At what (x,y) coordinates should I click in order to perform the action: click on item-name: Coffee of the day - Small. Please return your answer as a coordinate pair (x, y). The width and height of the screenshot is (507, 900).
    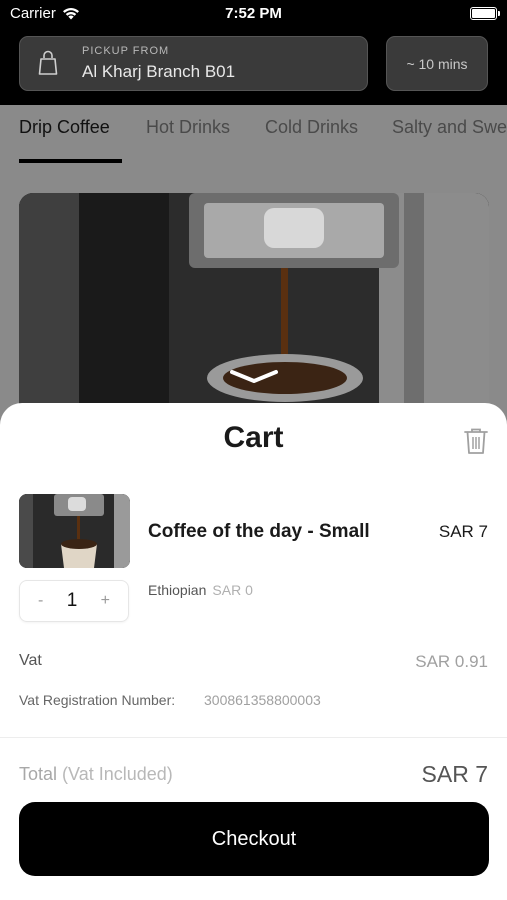
    Looking at the image, I should click on (259, 531).